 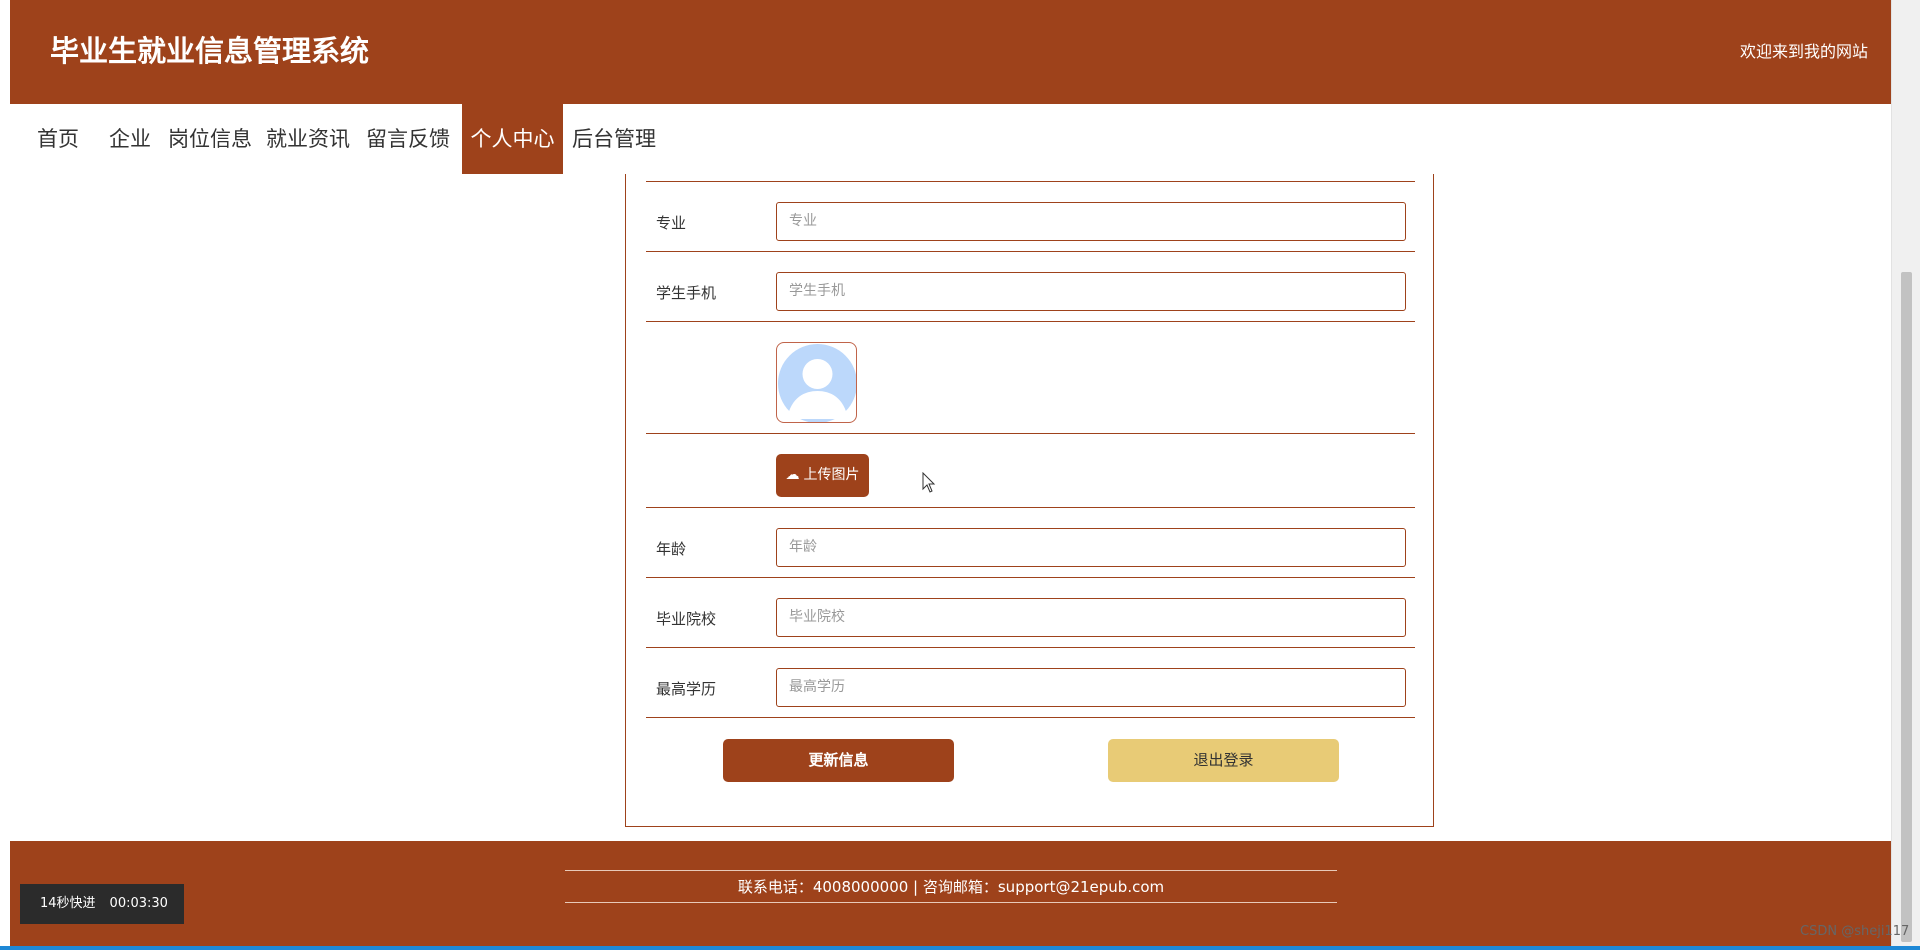 What do you see at coordinates (102, 904) in the screenshot?
I see `video-fast-forward-overlay: 14秒快进 00:03:30` at bounding box center [102, 904].